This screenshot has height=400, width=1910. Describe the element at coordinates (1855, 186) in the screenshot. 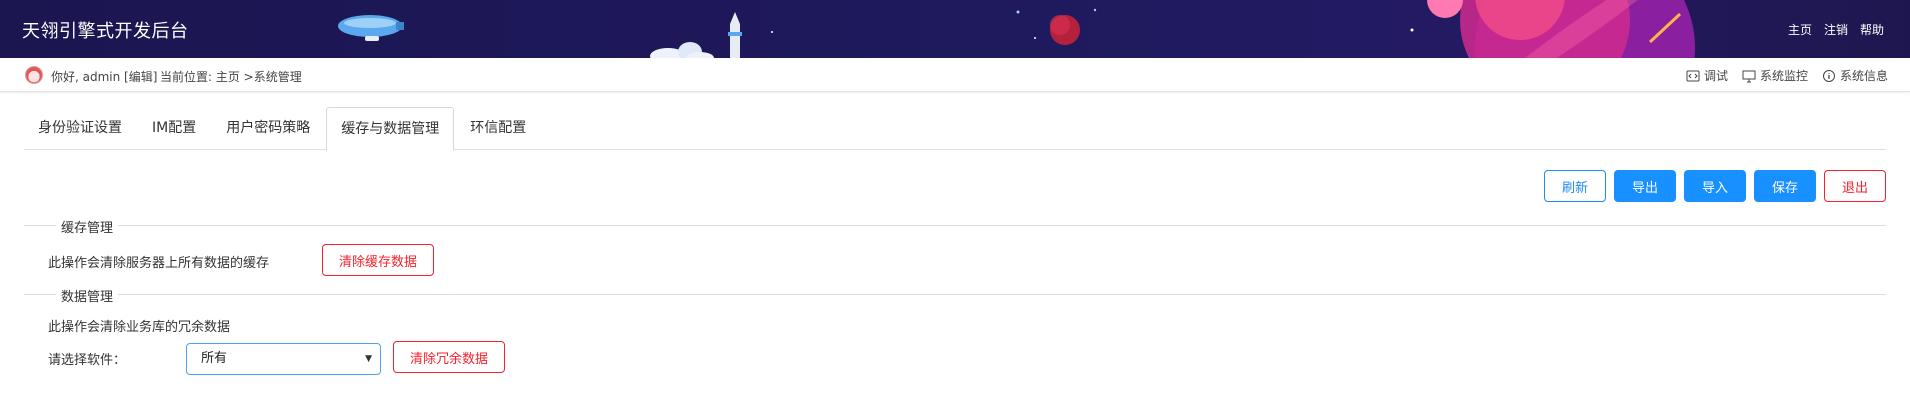

I see `exit-button: 退出` at that location.